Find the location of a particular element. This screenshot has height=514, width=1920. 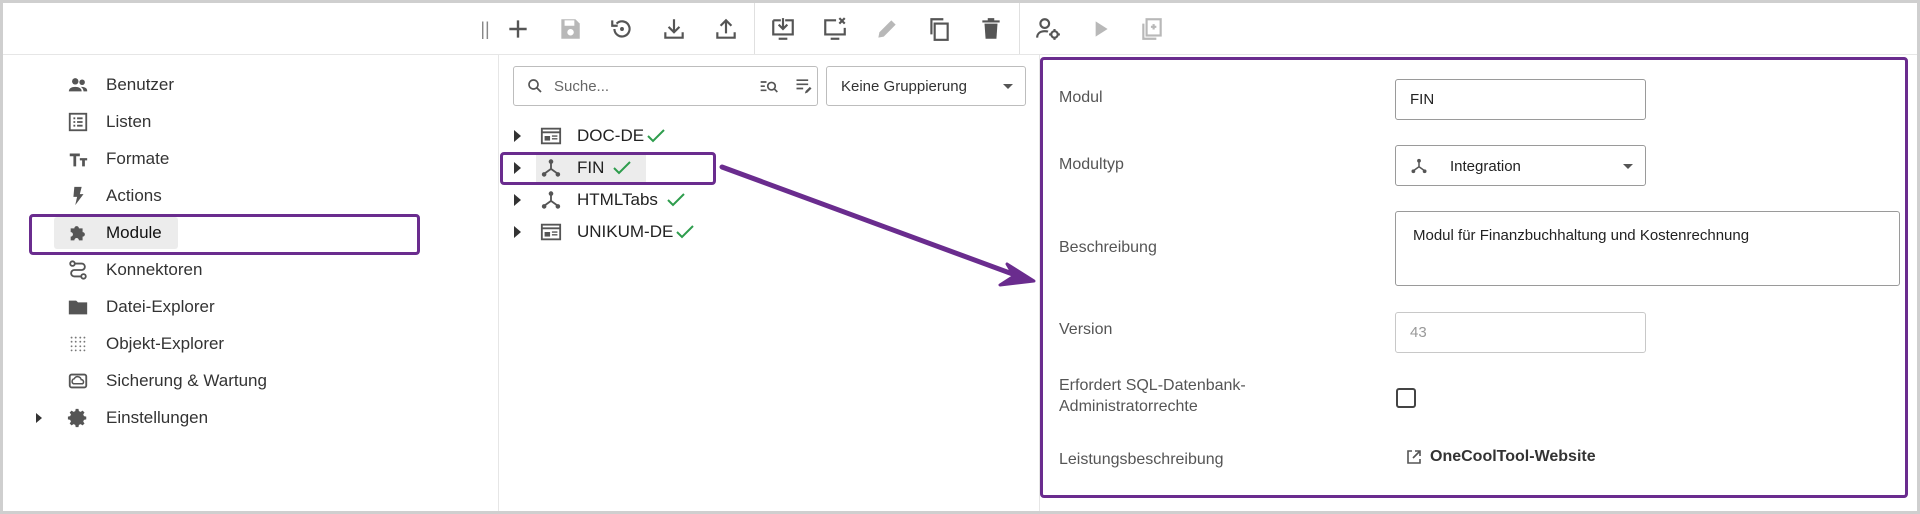

delete-icon is located at coordinates (991, 28).